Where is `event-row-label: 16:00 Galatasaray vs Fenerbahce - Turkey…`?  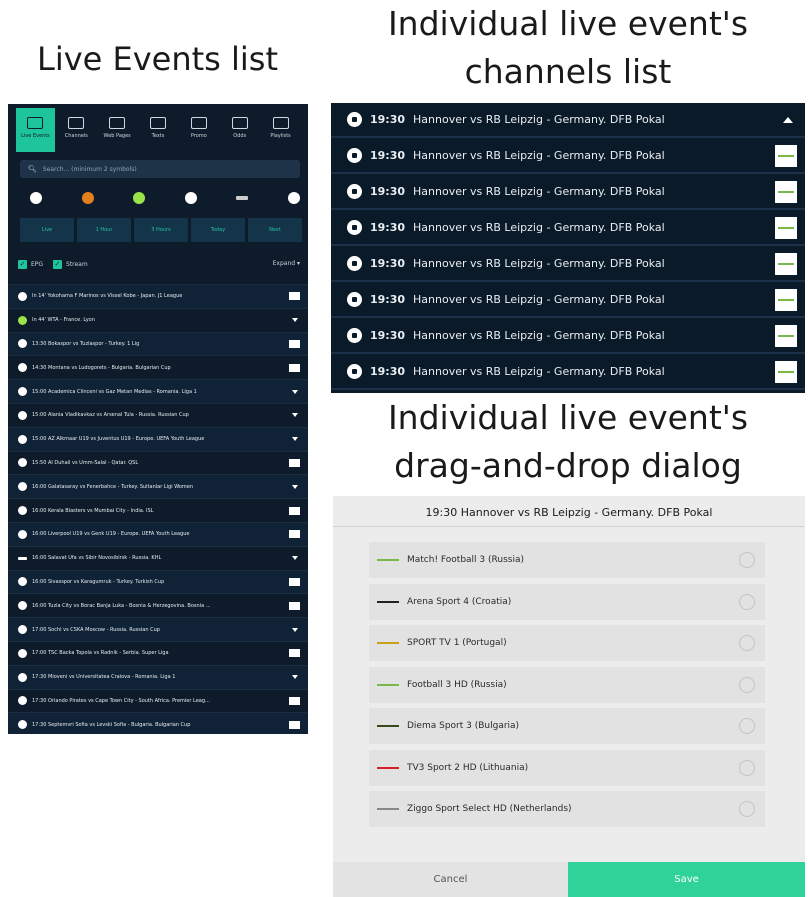 event-row-label: 16:00 Galatasaray vs Fenerbahce - Turkey… is located at coordinates (113, 486).